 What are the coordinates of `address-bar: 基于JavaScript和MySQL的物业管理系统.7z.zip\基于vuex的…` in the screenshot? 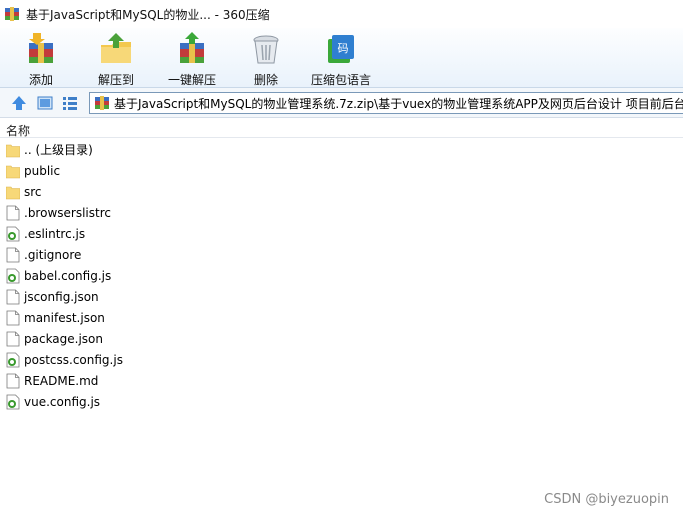 It's located at (341, 103).